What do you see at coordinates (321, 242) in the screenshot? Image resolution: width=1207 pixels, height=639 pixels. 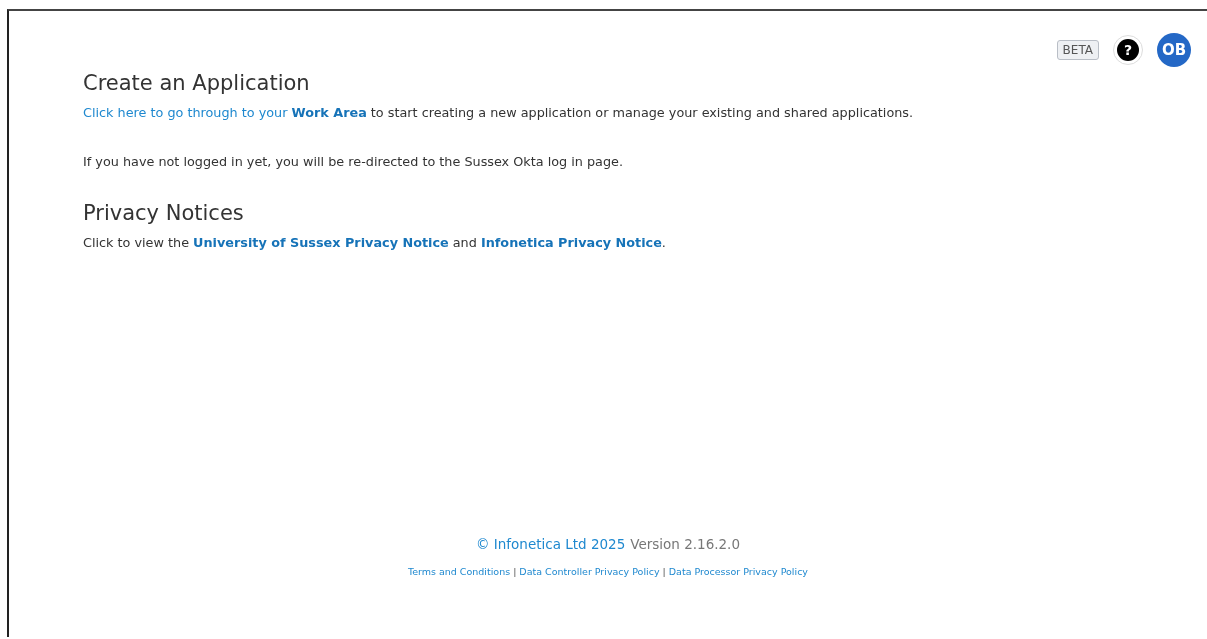 I see `link: University of Sussex Privacy Notice` at bounding box center [321, 242].